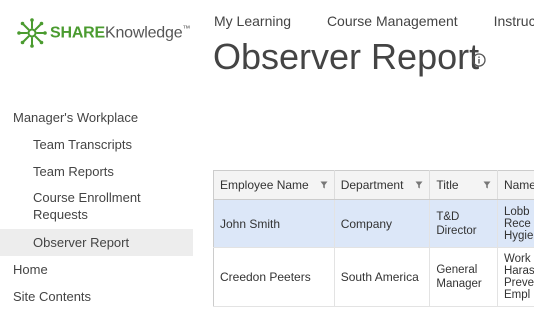  I want to click on topnav-instructor: Instructor-l, so click(514, 21).